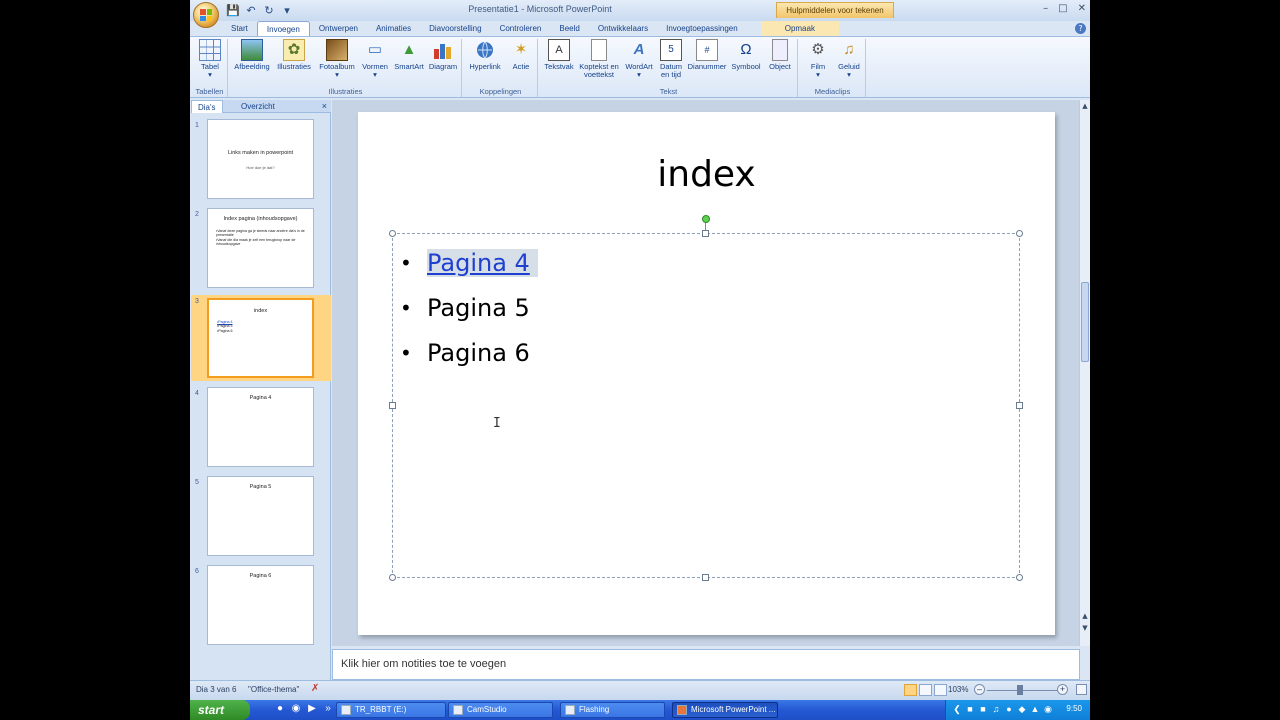 The width and height of the screenshot is (1280, 720). Describe the element at coordinates (521, 28) in the screenshot. I see `tab-controleren: Controleren` at that location.